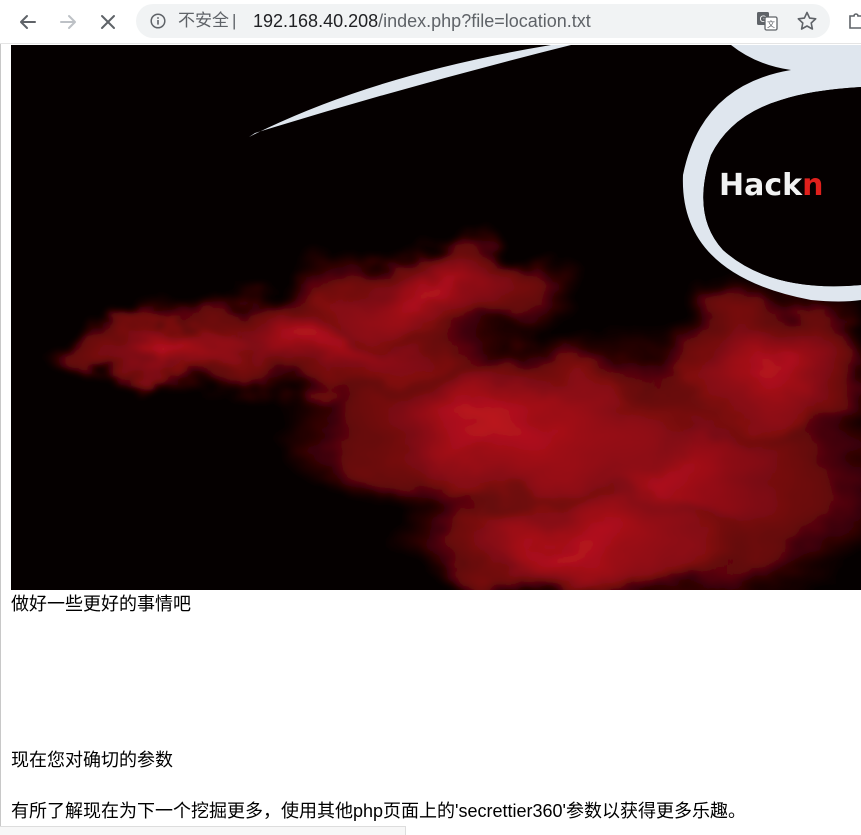  I want to click on caption-line-2: 现在您对确切的参数, so click(92, 760).